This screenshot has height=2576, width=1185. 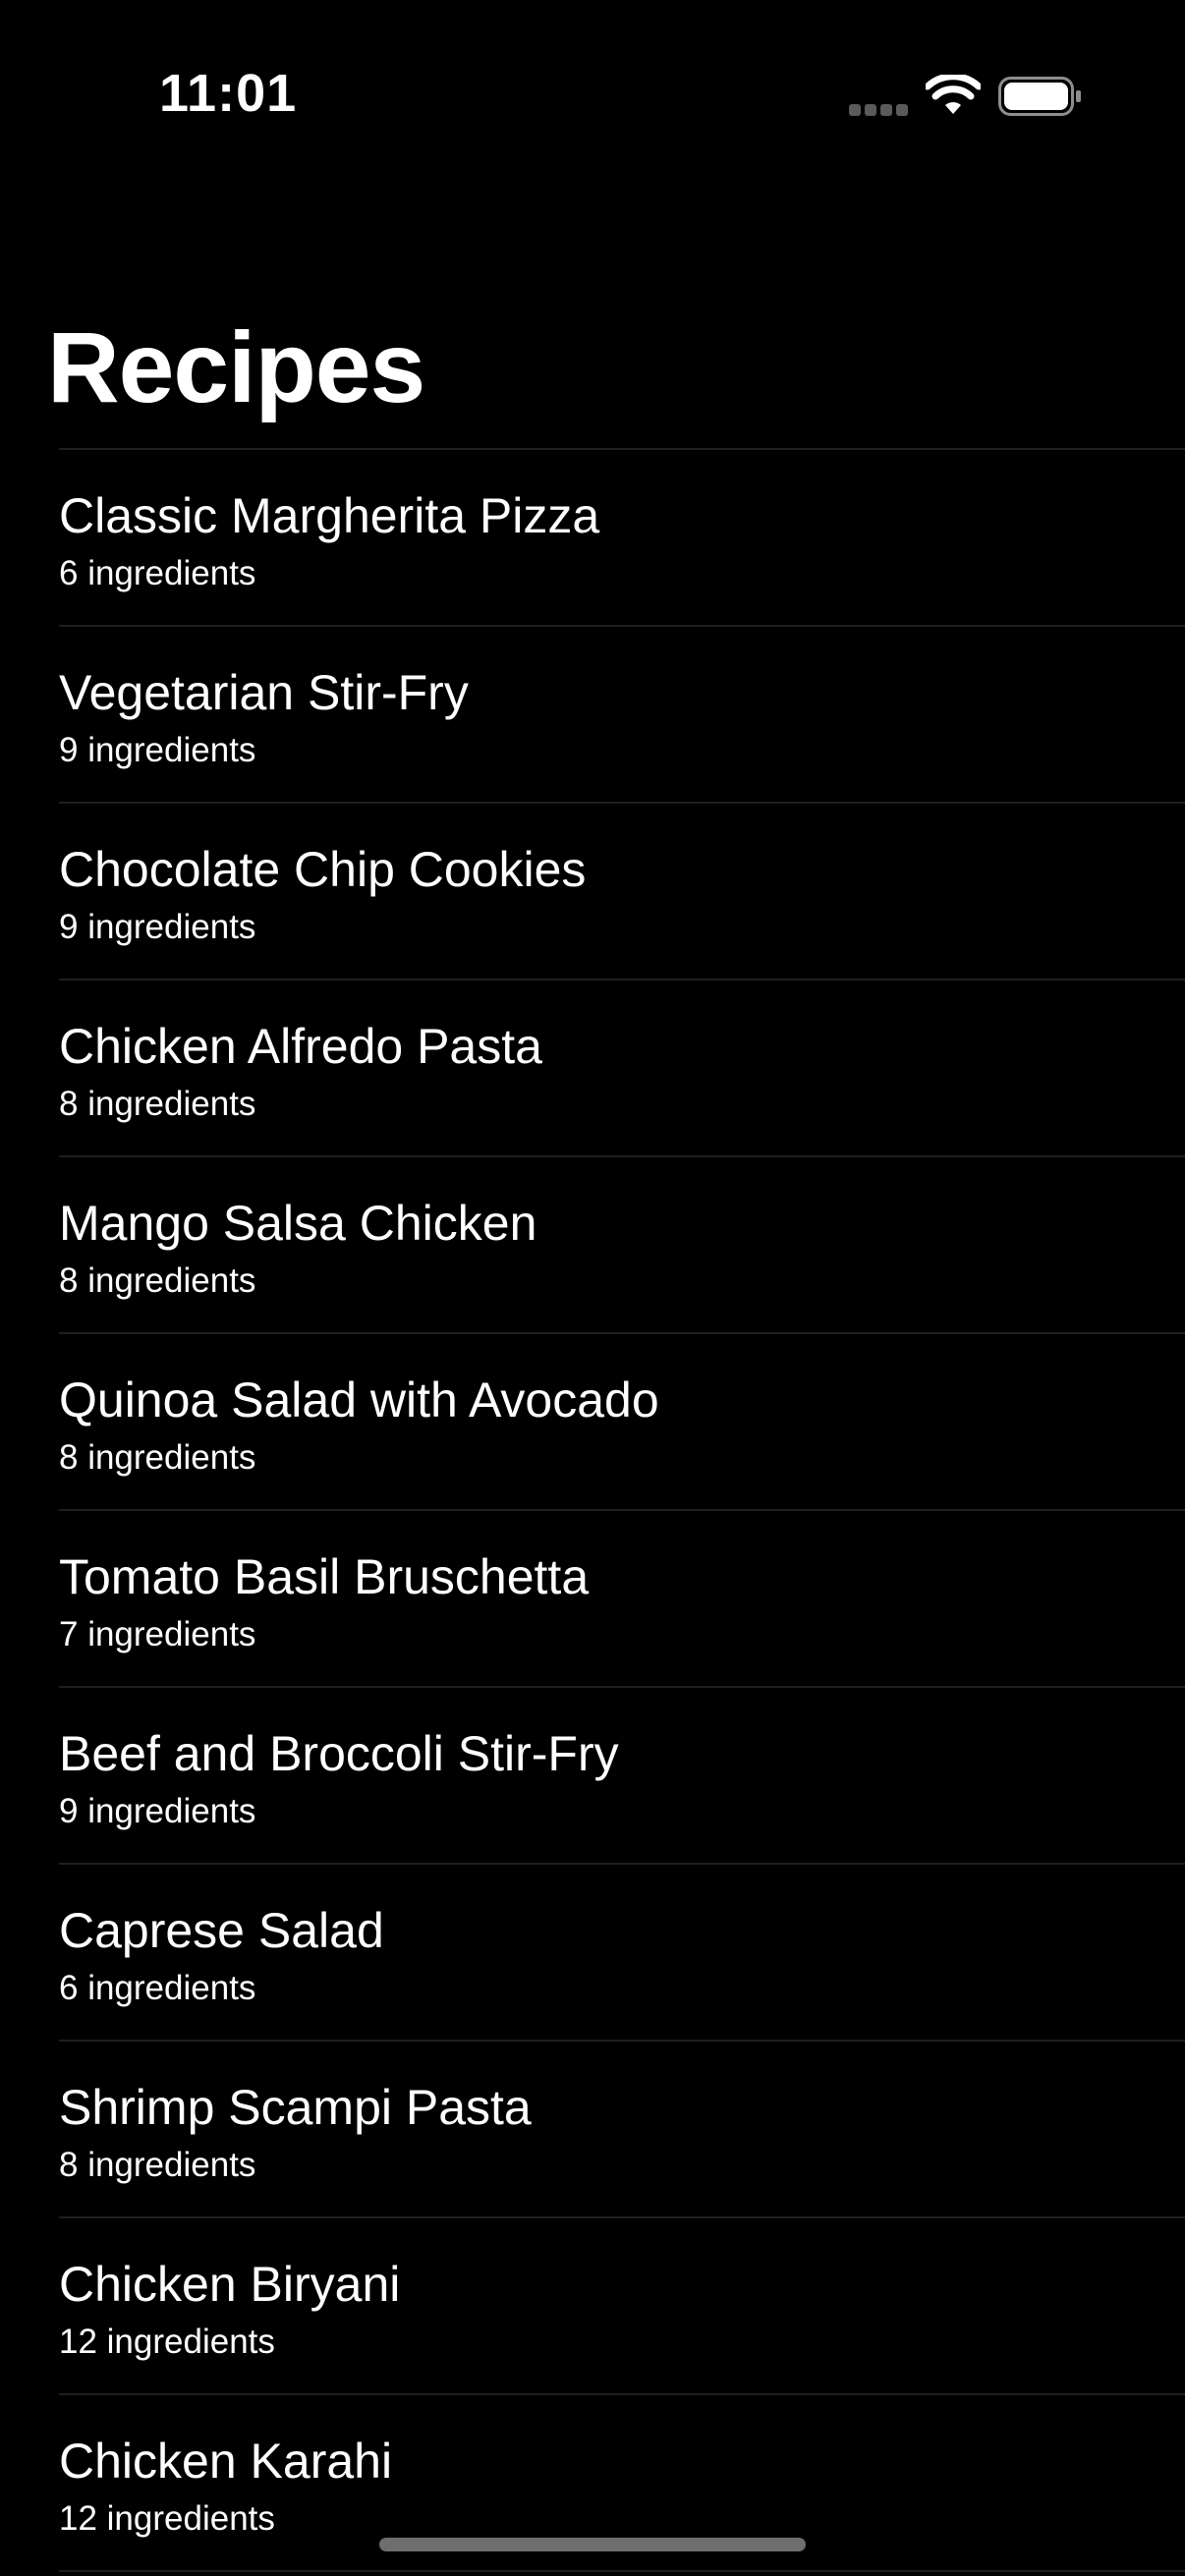 I want to click on page-title: Recipes, so click(x=236, y=367).